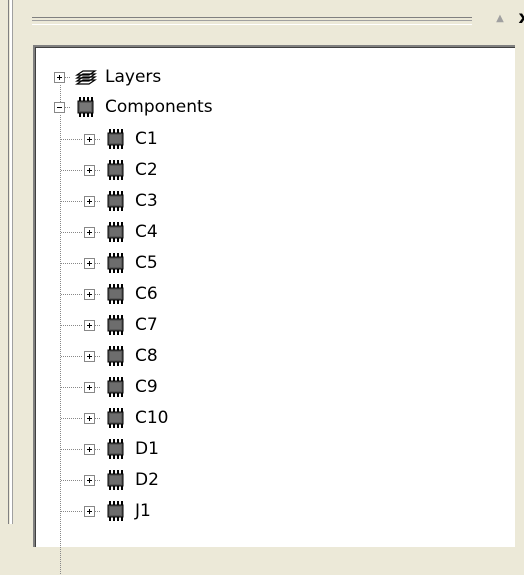  Describe the element at coordinates (143, 511) in the screenshot. I see `tree-node-label: J1` at that location.